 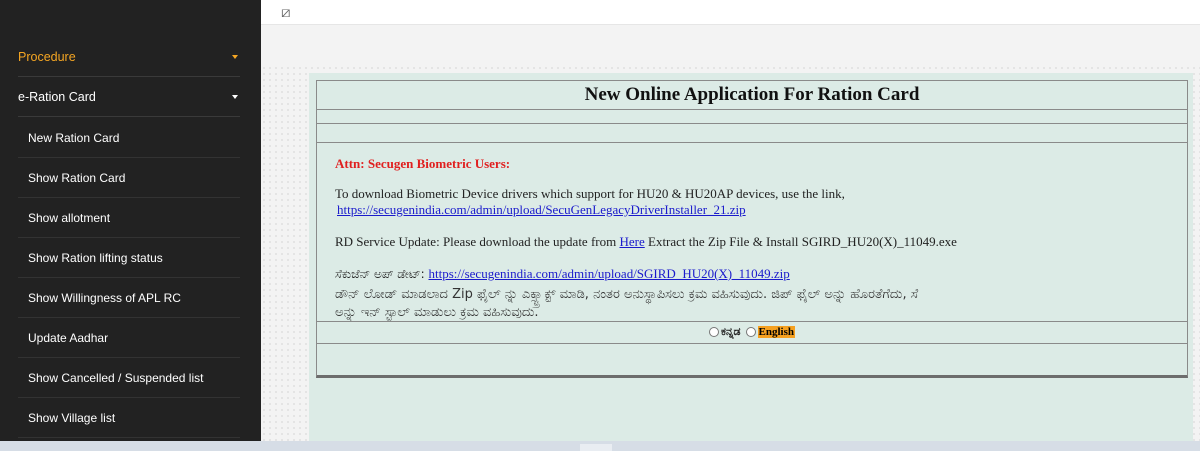 What do you see at coordinates (631, 241) in the screenshot?
I see `rd-here-link: Here` at bounding box center [631, 241].